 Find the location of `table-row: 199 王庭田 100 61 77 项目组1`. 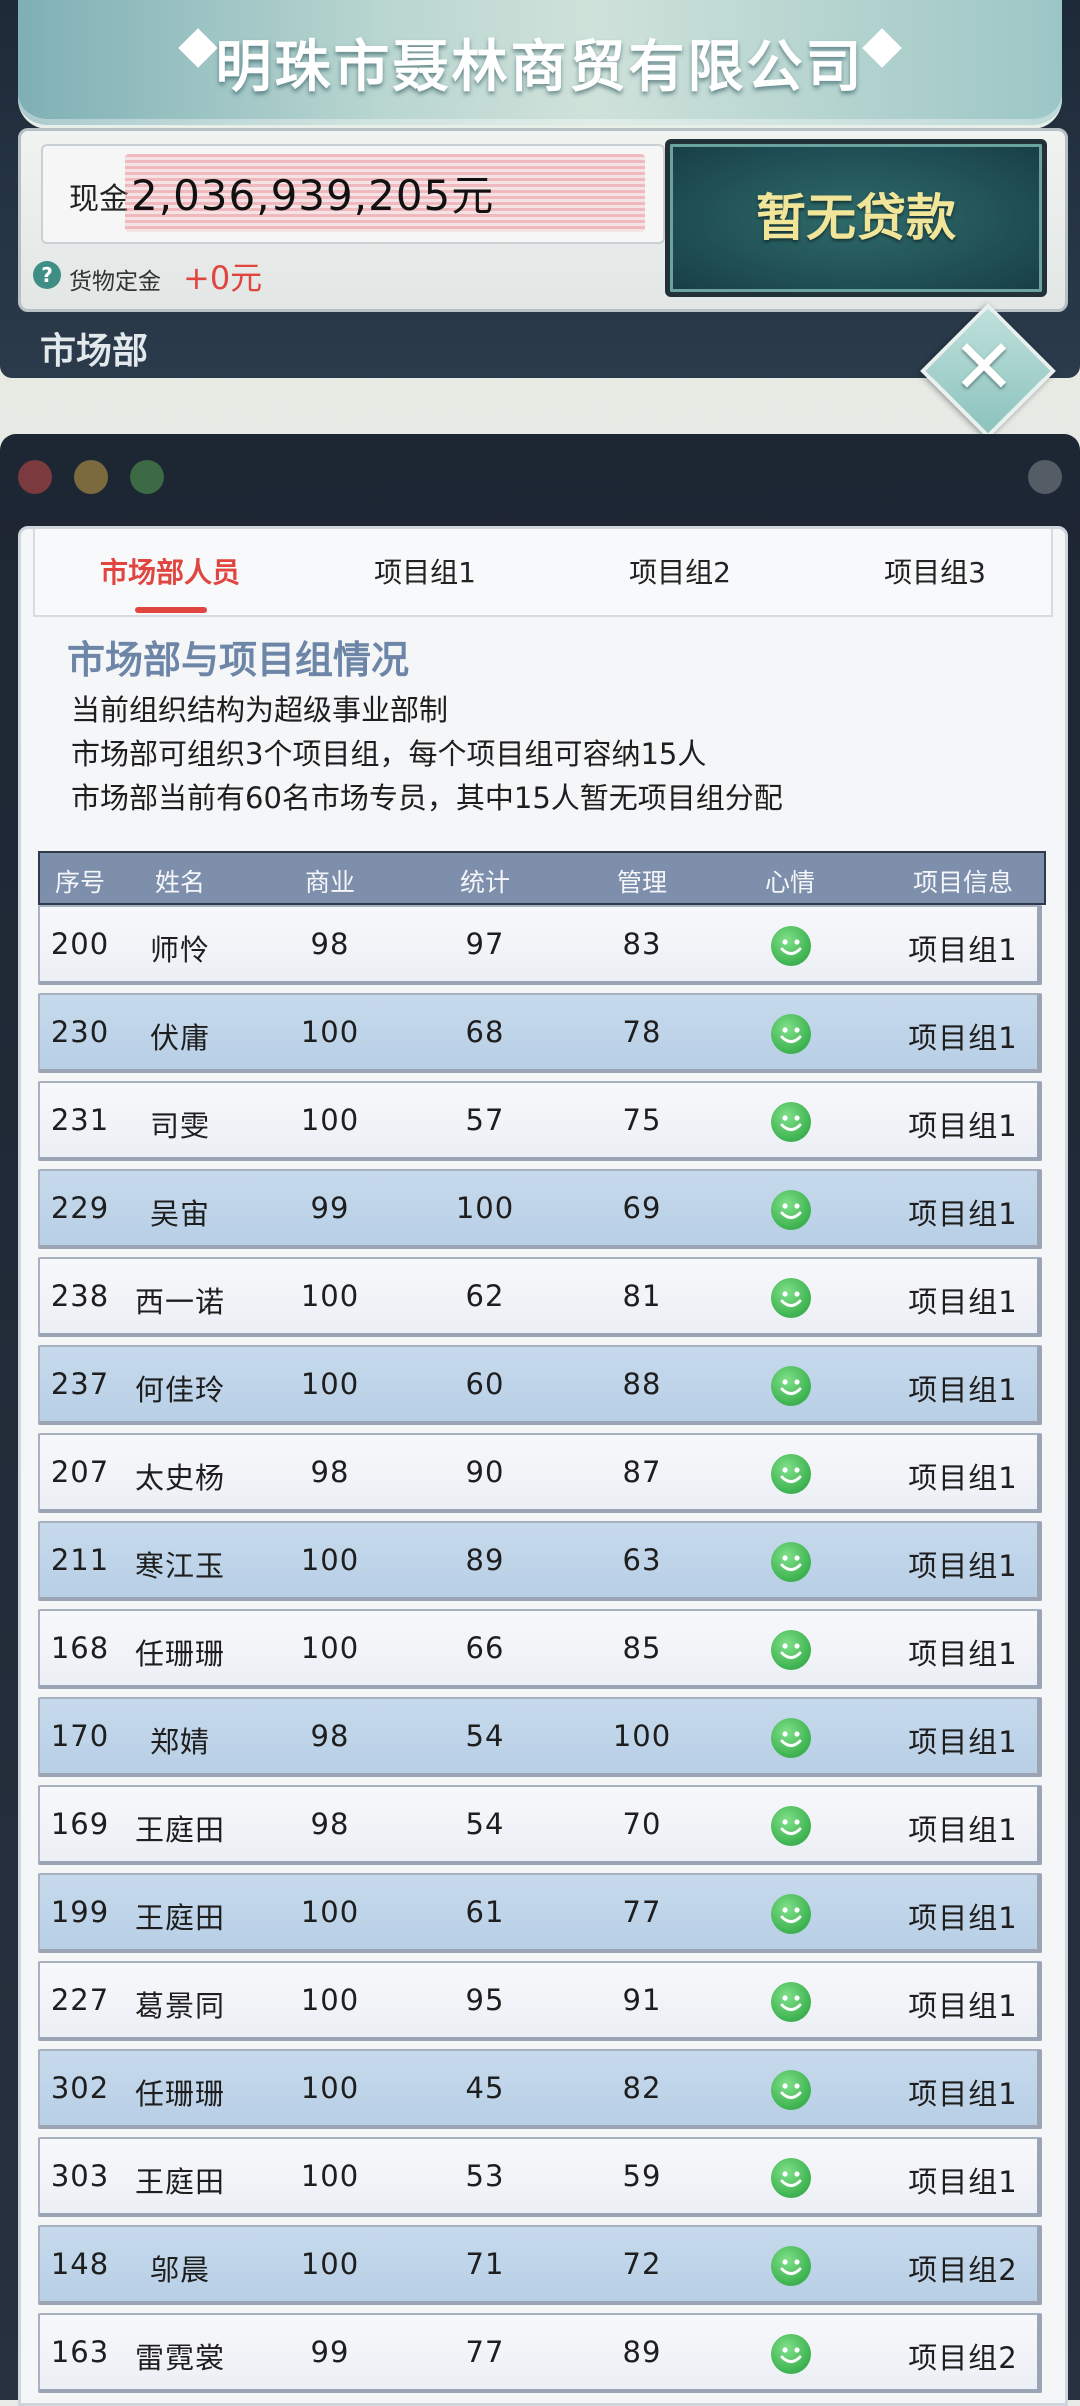

table-row: 199 王庭田 100 61 77 项目组1 is located at coordinates (540, 1913).